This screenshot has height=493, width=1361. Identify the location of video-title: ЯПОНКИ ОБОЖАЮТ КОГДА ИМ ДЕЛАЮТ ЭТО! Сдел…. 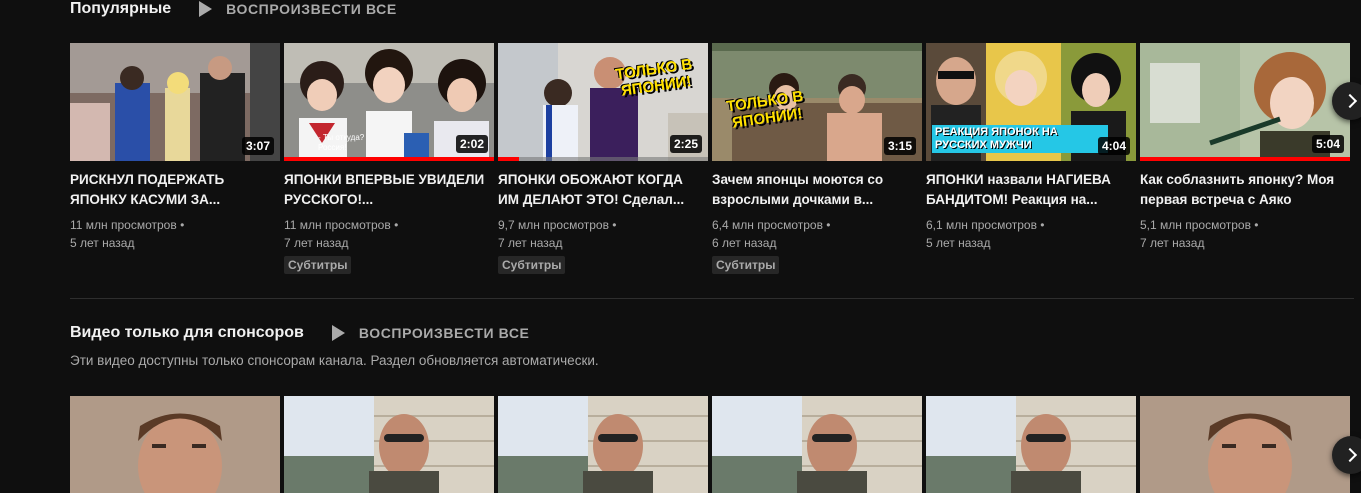
(603, 190).